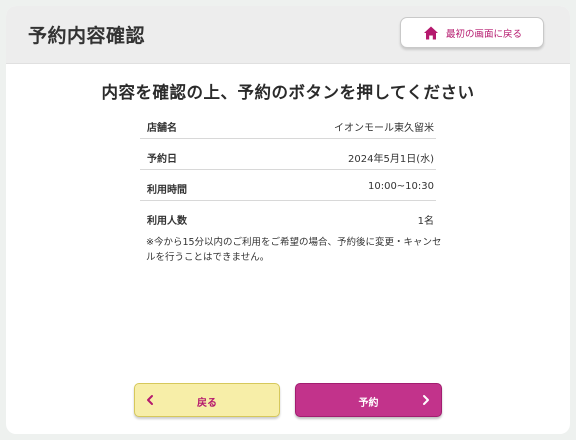  I want to click on detail-row-store: 店舗名 イオンモール東久留米, so click(288, 123).